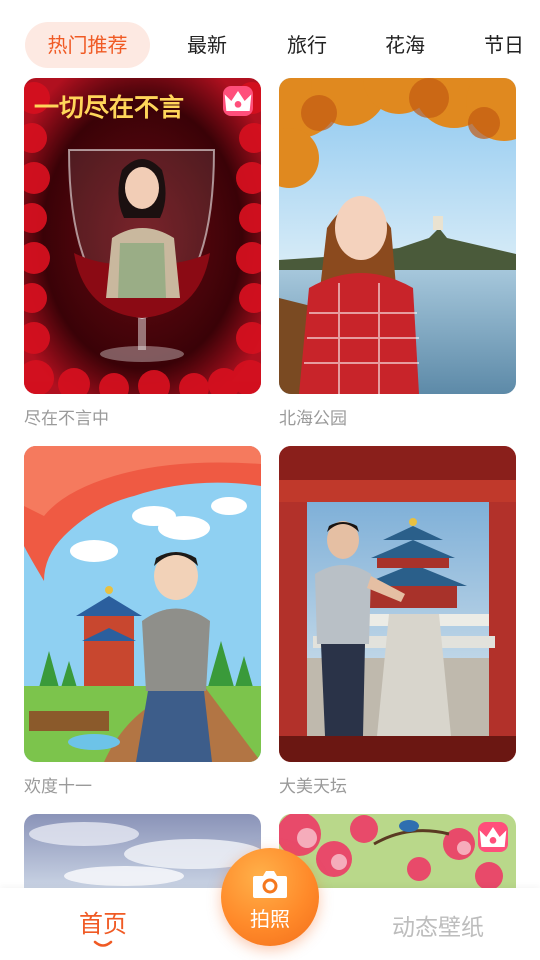 Image resolution: width=540 pixels, height=960 pixels. I want to click on tab-flowers: 花海, so click(405, 45).